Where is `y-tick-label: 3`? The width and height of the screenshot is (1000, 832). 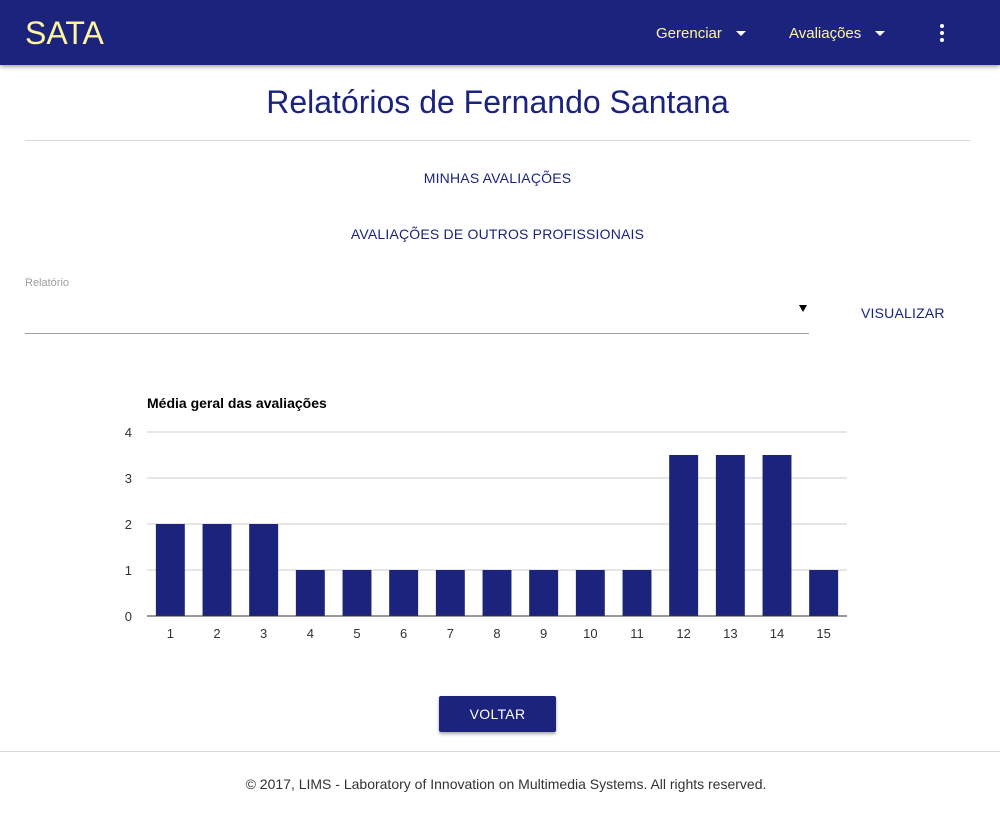 y-tick-label: 3 is located at coordinates (128, 478).